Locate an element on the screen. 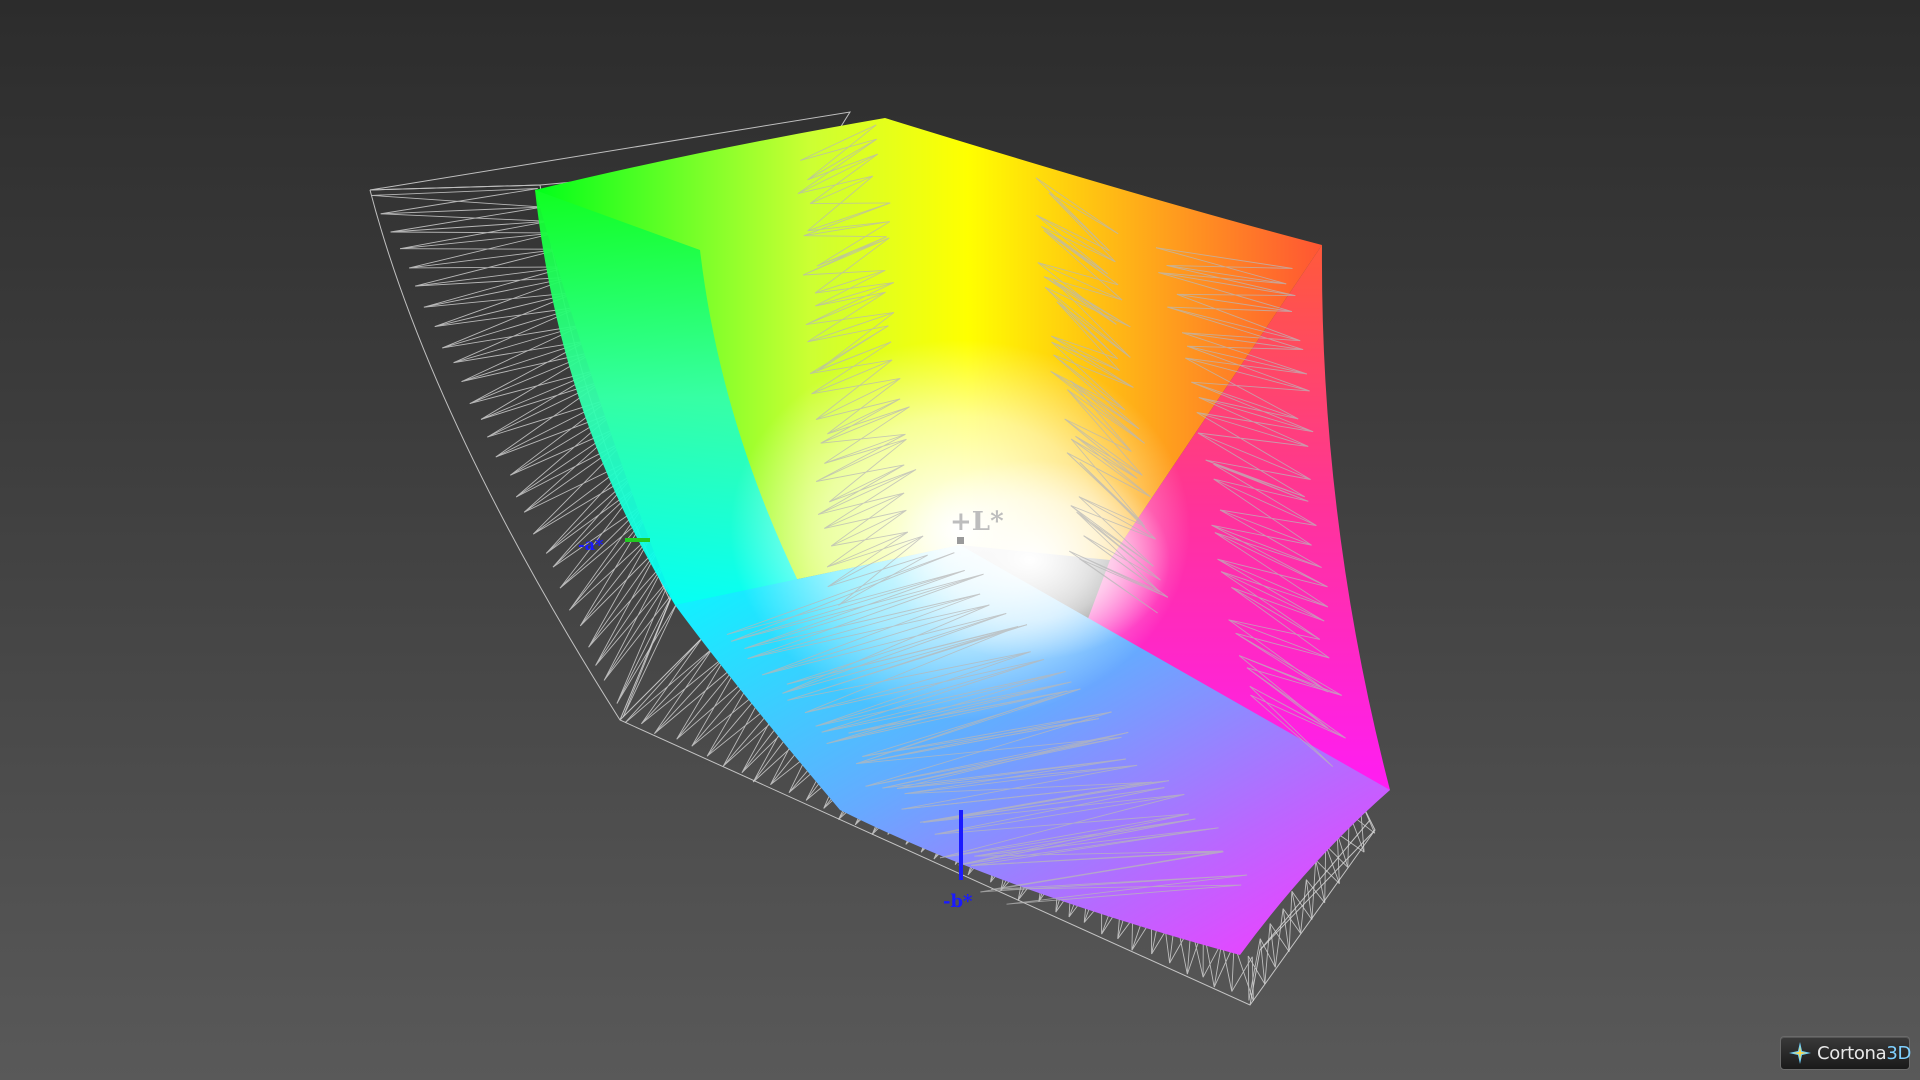 The width and height of the screenshot is (1920, 1080). cortona3d-logo: Cortona3D is located at coordinates (1845, 1053).